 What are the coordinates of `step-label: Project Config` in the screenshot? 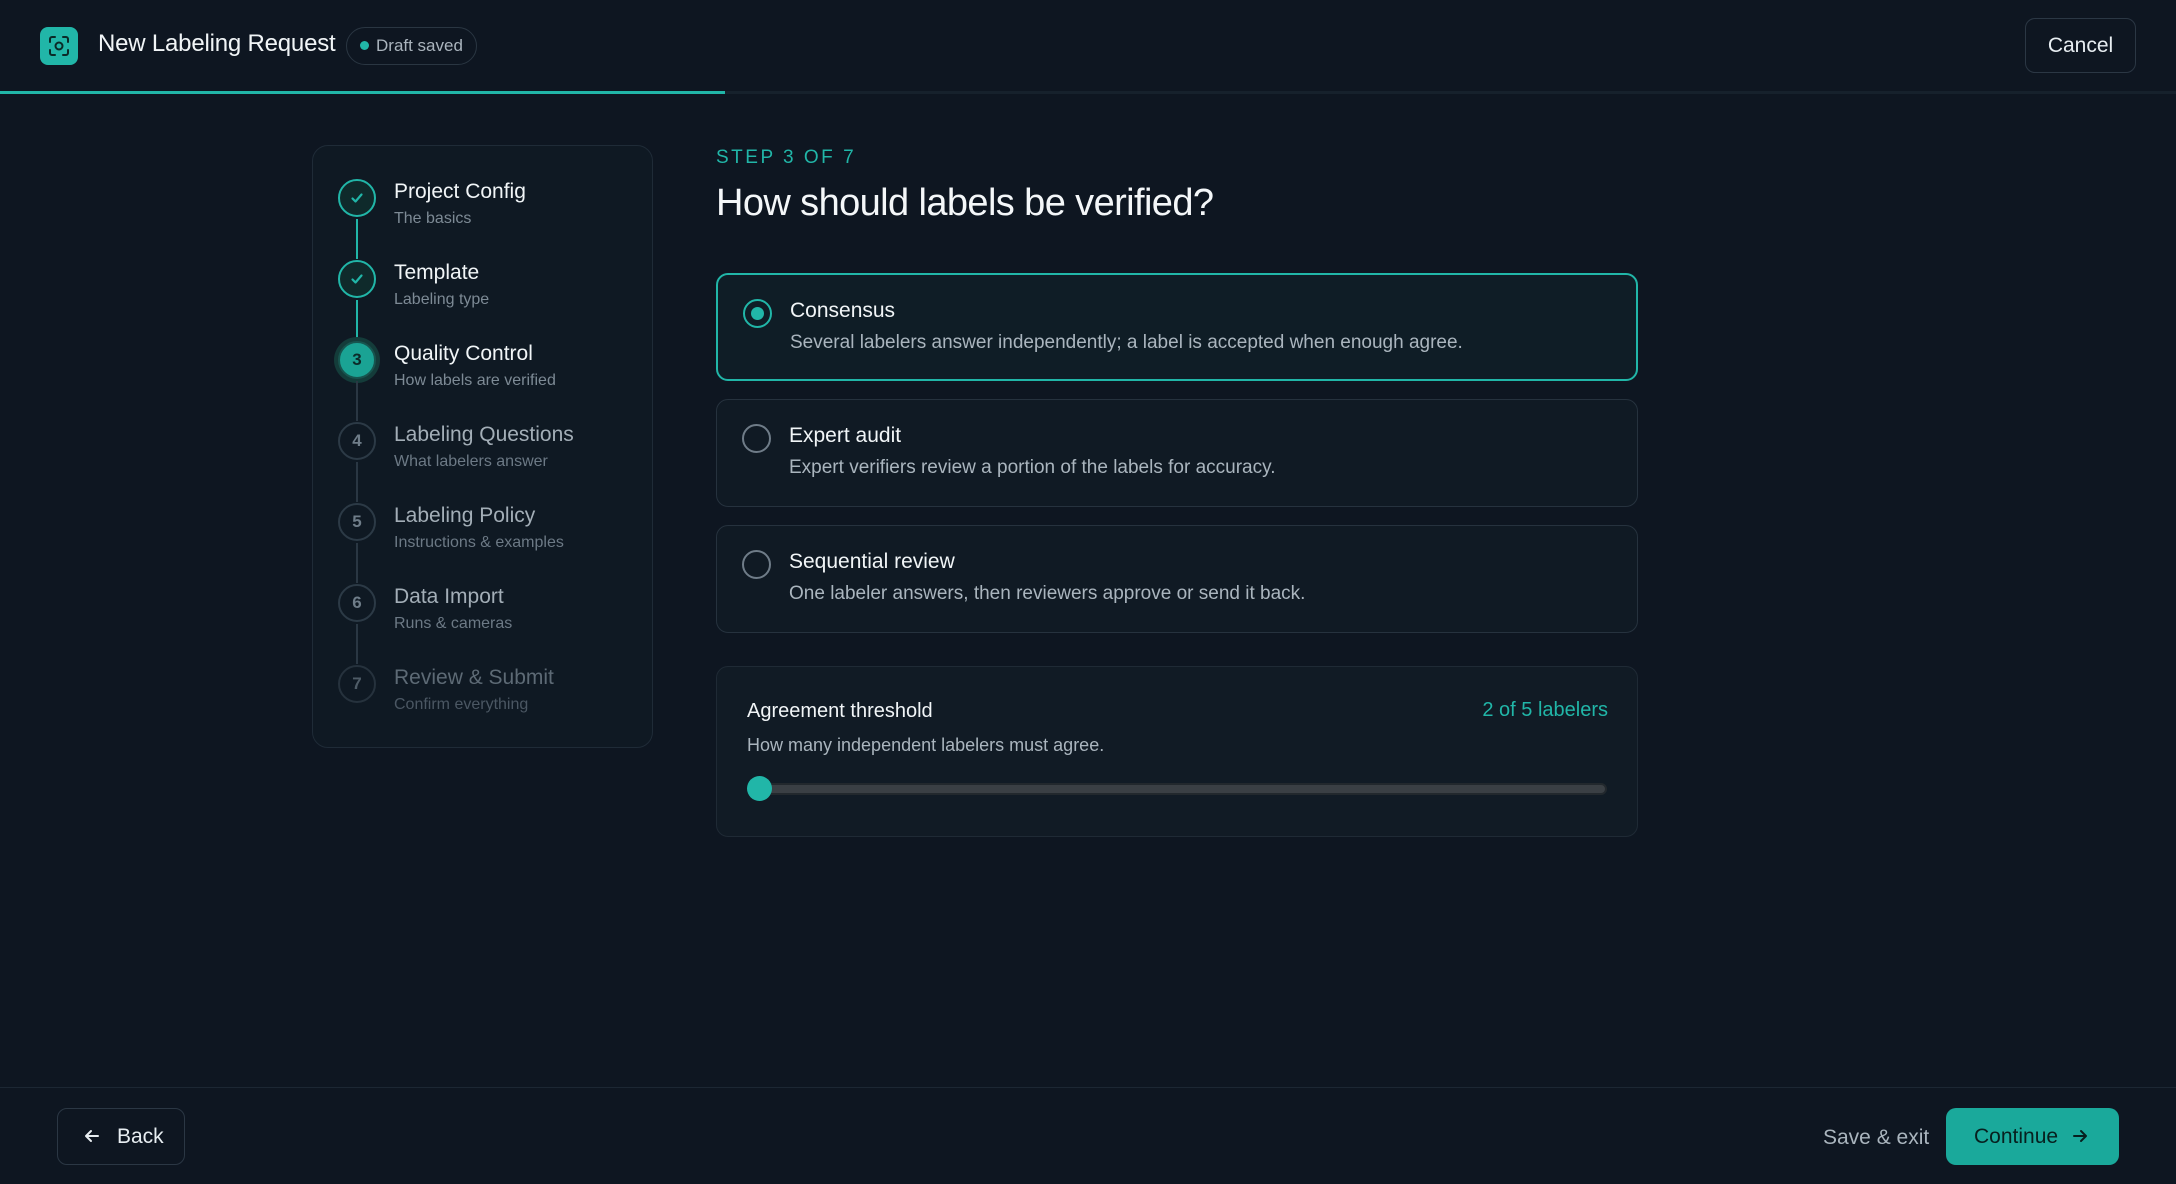 It's located at (460, 191).